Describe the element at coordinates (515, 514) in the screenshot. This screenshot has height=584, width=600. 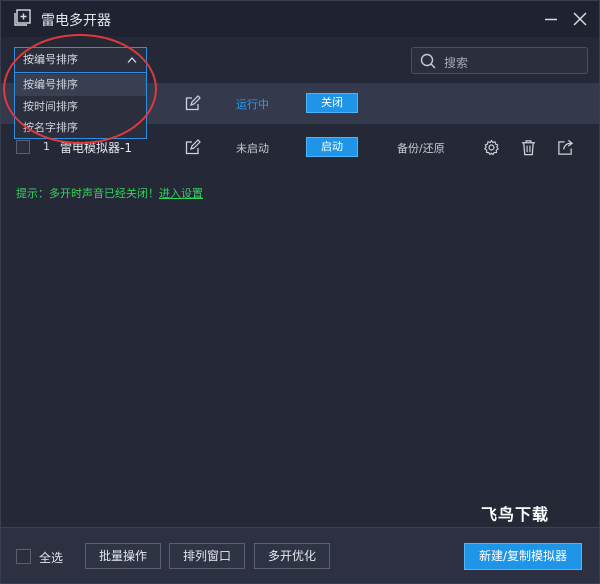
I see `watermark-text: 飞鸟下载` at that location.